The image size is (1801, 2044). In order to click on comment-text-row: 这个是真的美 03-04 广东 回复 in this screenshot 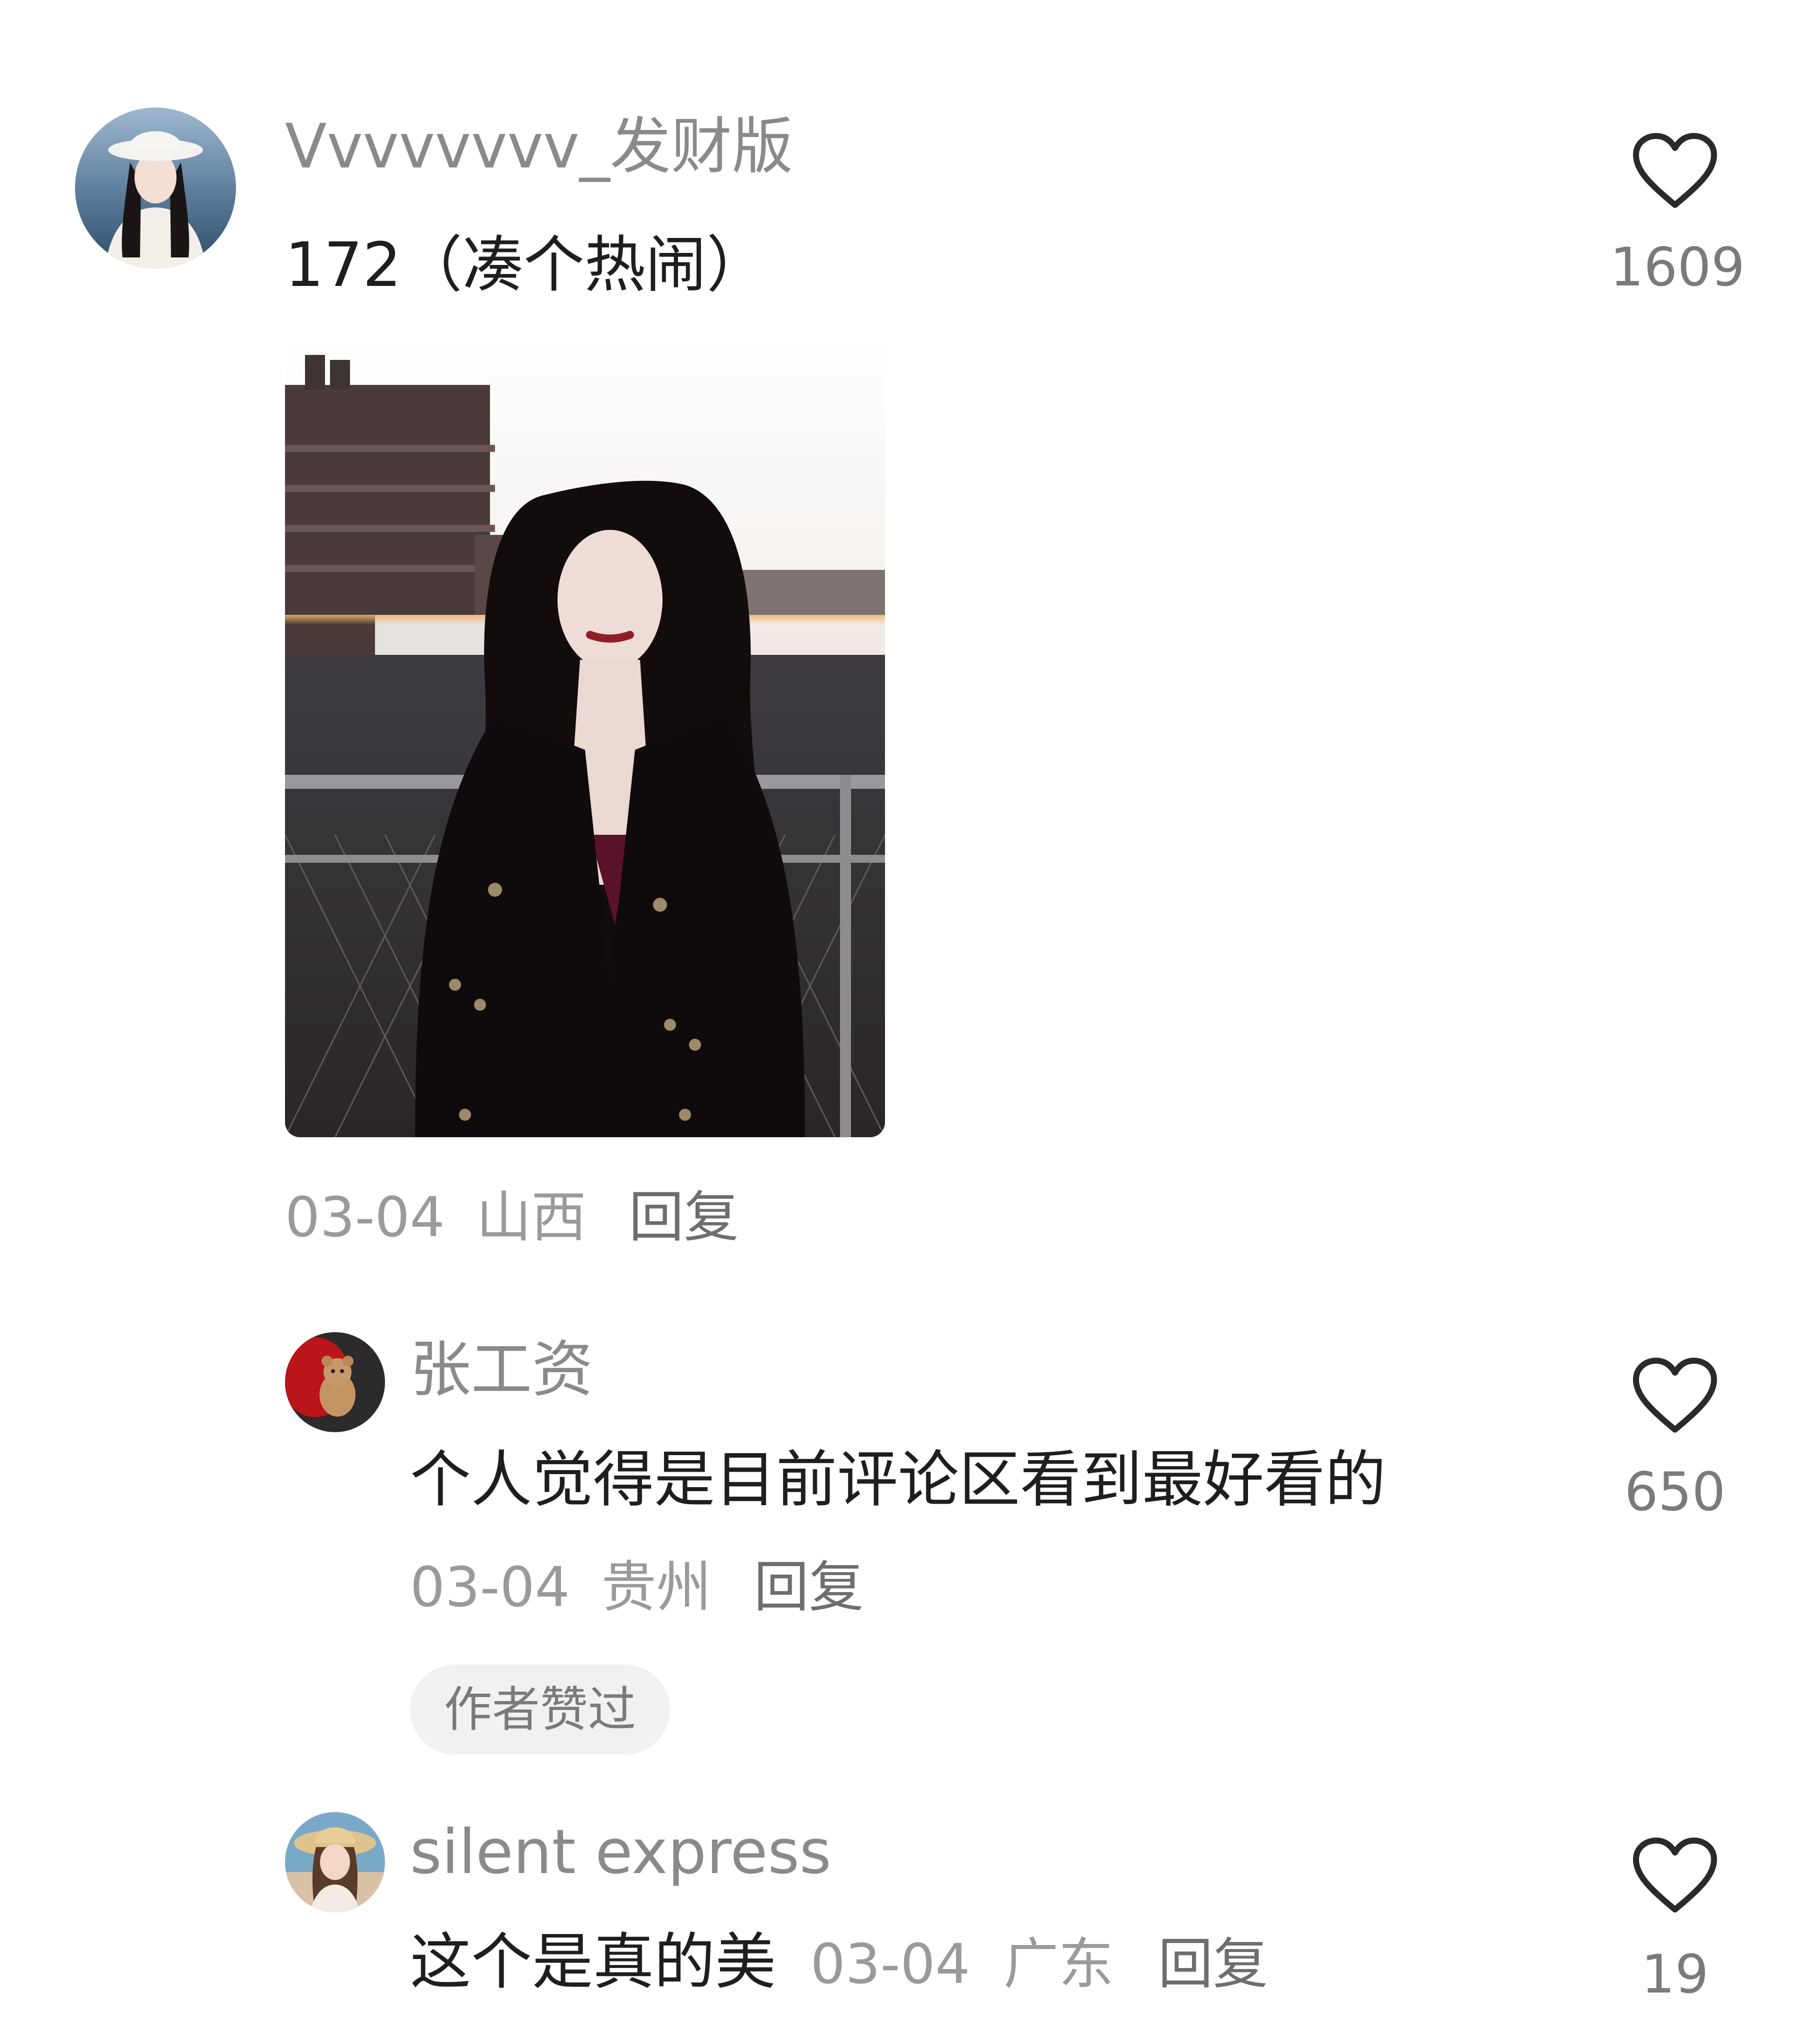, I will do `click(839, 1963)`.